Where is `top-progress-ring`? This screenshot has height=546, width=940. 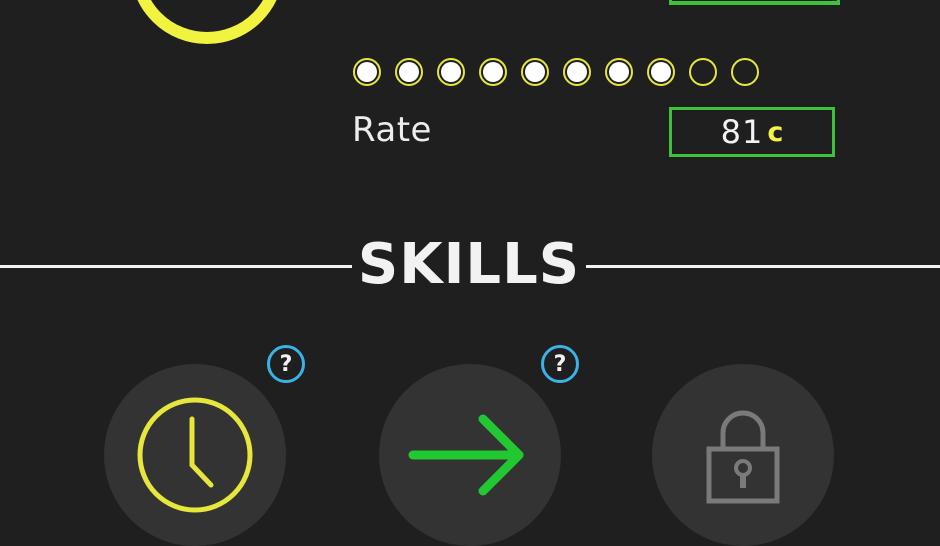
top-progress-ring is located at coordinates (207, 22).